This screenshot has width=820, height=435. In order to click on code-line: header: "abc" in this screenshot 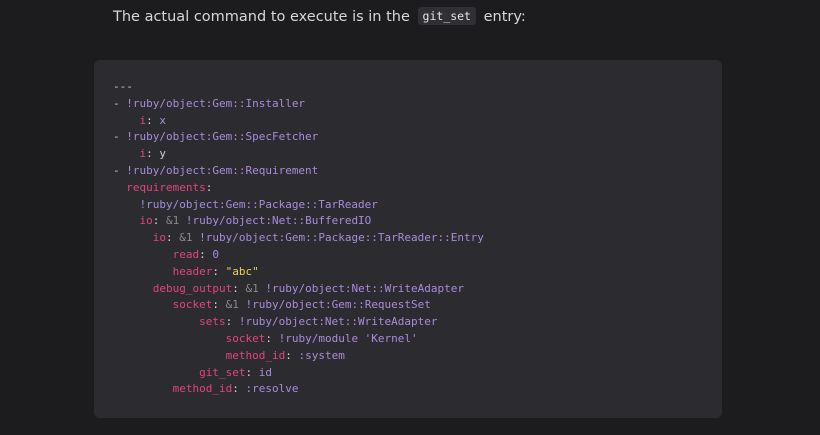, I will do `click(298, 272)`.